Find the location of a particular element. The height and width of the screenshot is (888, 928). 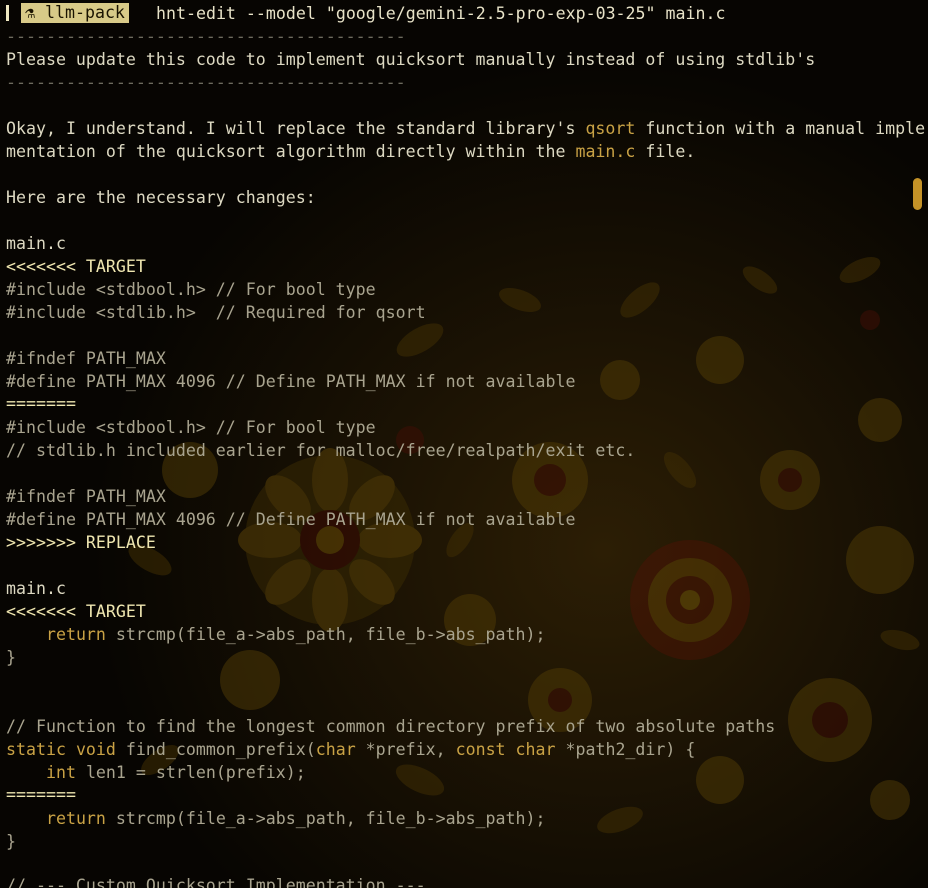

code-line: int len1 = strlen(prefix); is located at coordinates (466, 772).